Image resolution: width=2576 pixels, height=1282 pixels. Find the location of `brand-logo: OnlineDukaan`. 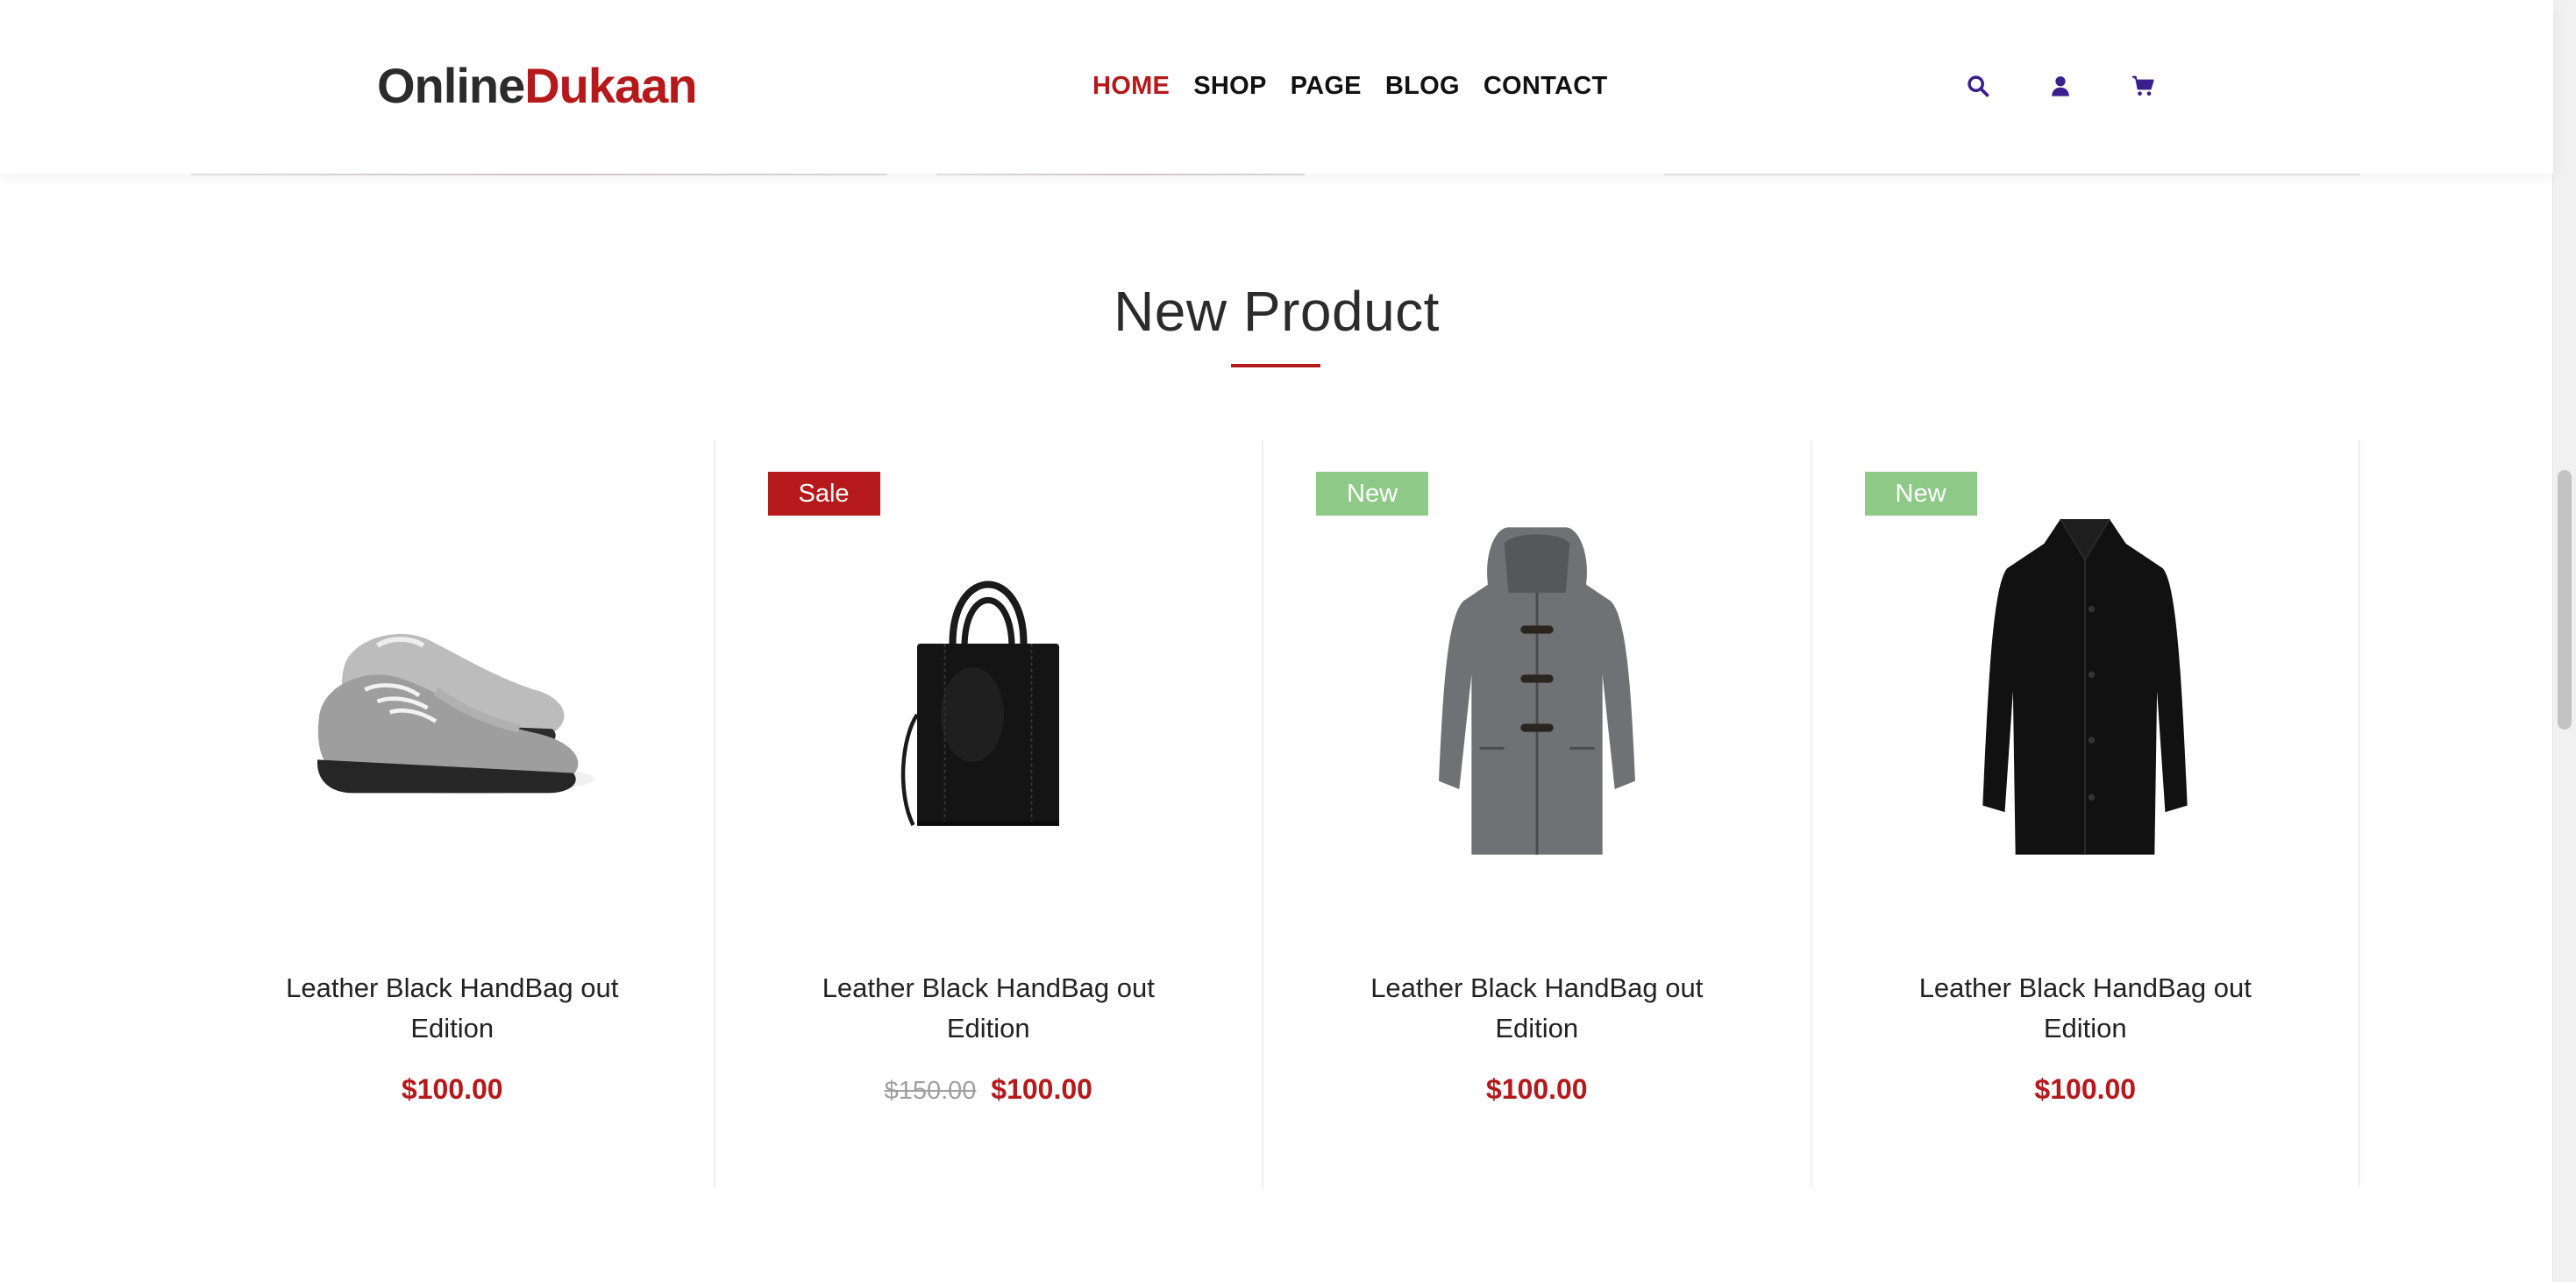

brand-logo: OnlineDukaan is located at coordinates (537, 86).